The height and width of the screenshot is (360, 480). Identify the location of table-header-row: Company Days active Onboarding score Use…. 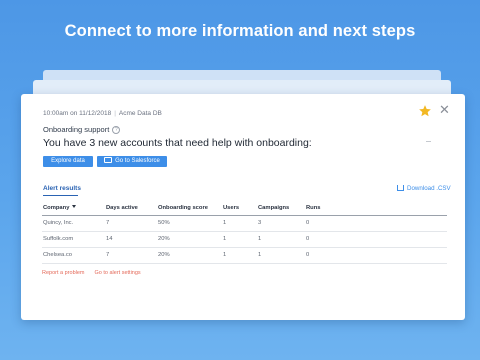
(244, 209).